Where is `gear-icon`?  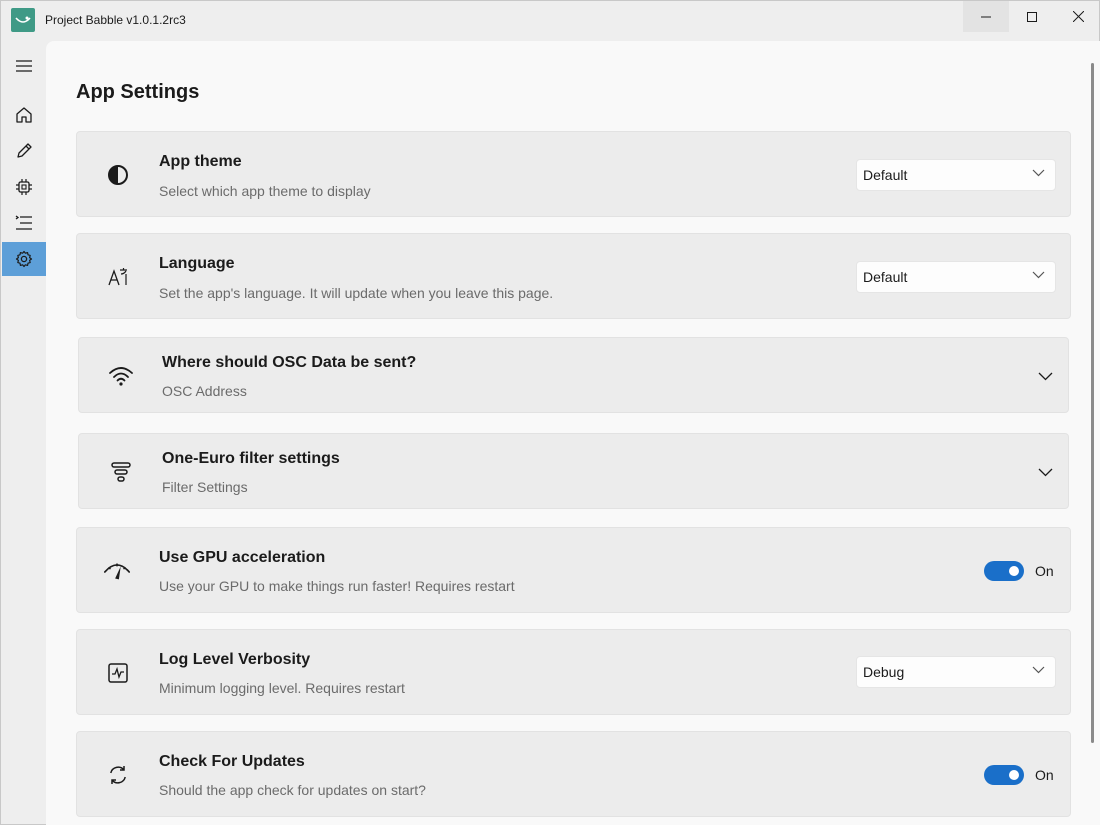
gear-icon is located at coordinates (24, 259).